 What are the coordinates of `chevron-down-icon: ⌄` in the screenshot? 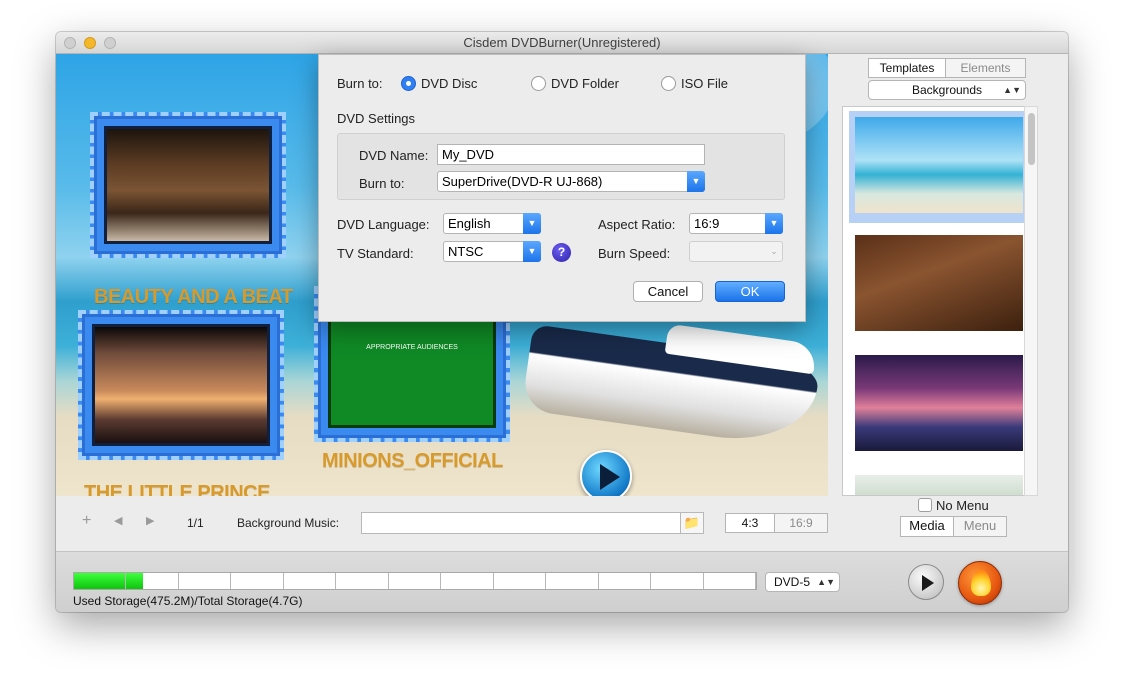 It's located at (774, 251).